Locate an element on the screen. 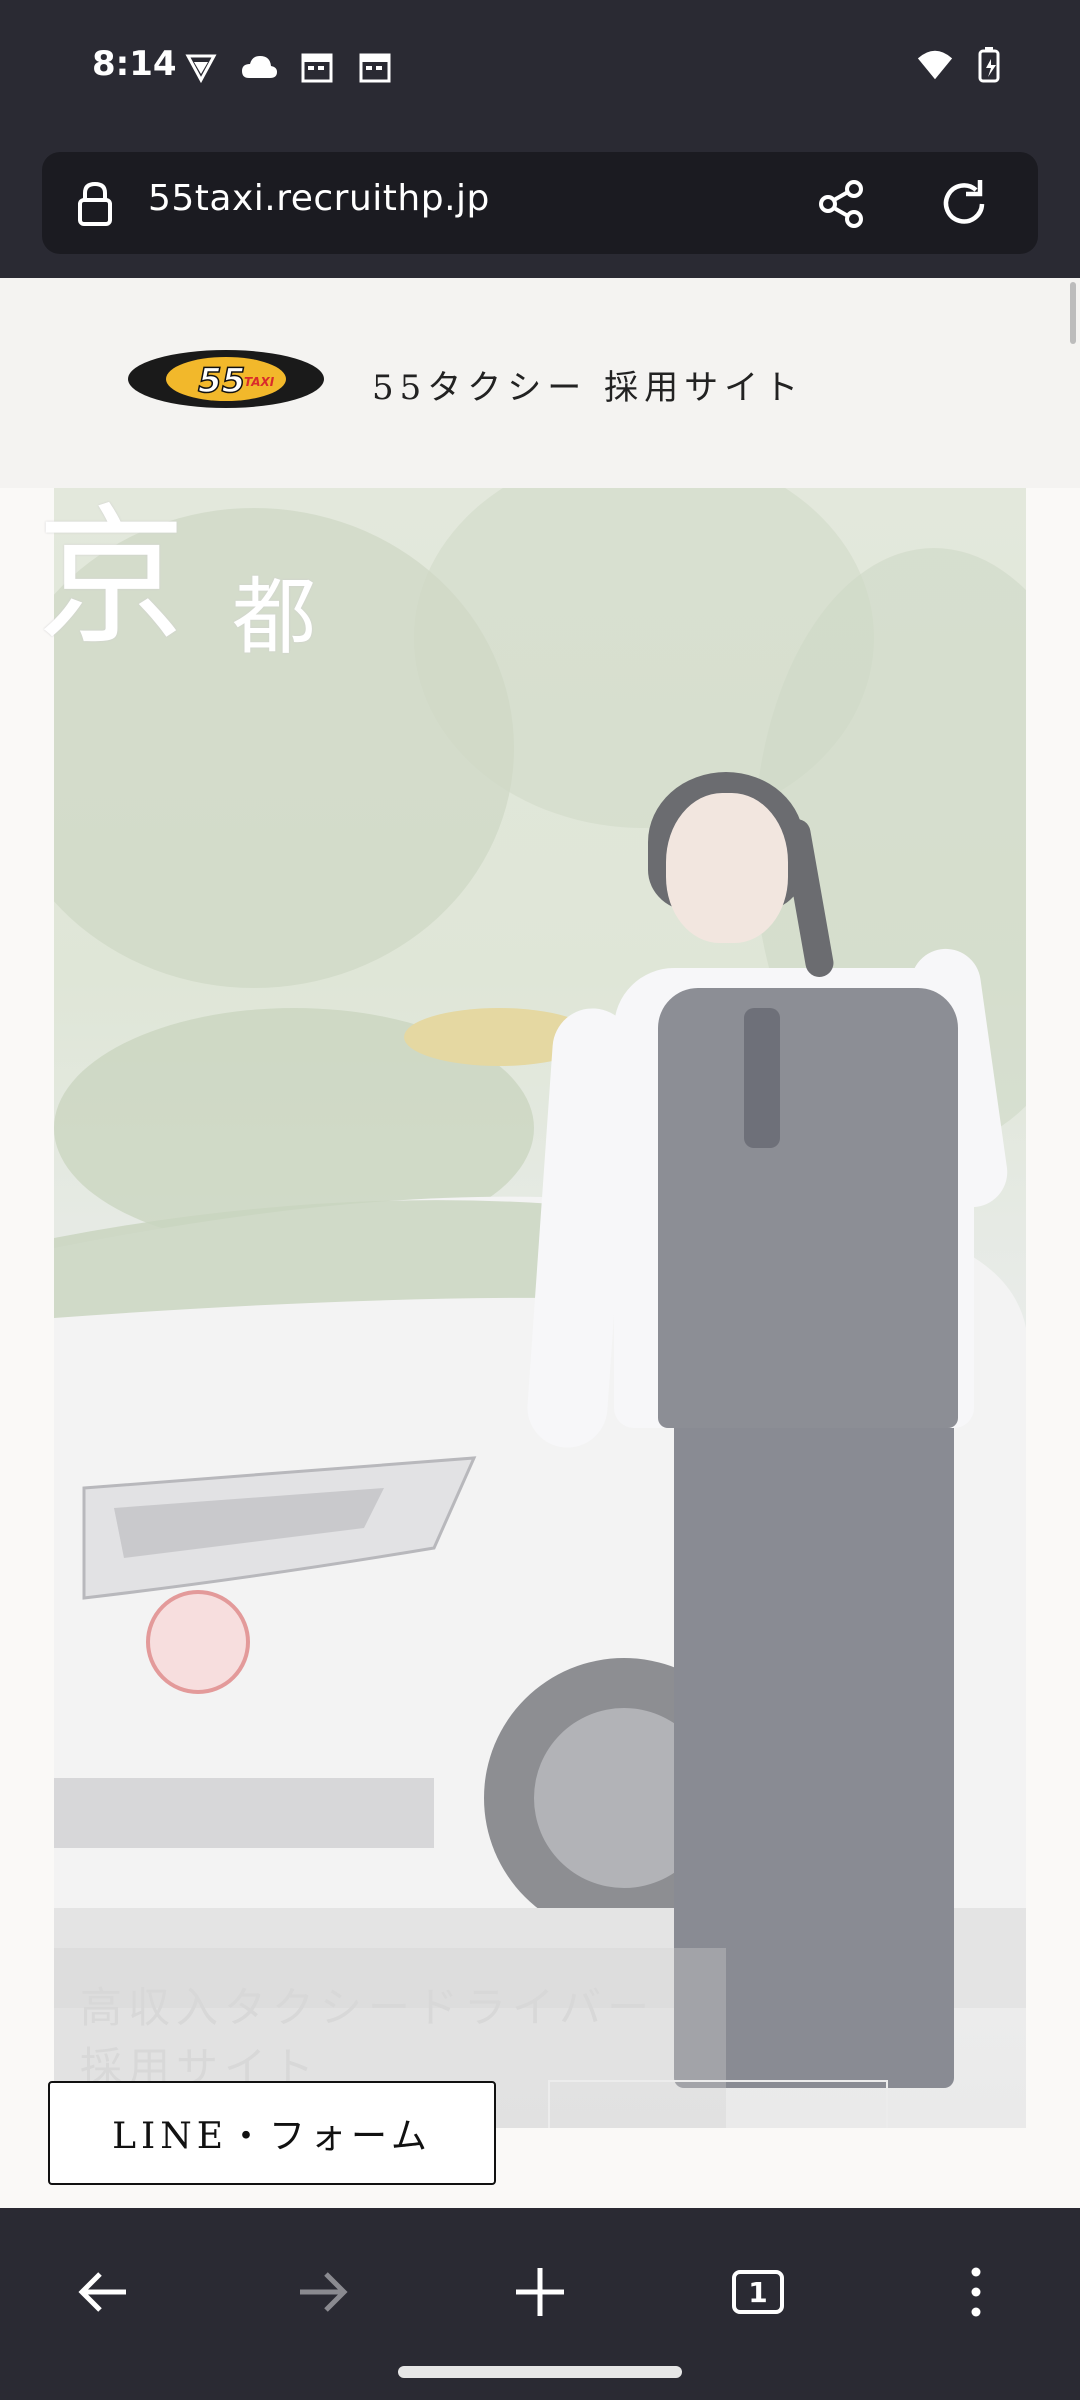 The width and height of the screenshot is (1080, 2400). lock-icon is located at coordinates (95, 203).